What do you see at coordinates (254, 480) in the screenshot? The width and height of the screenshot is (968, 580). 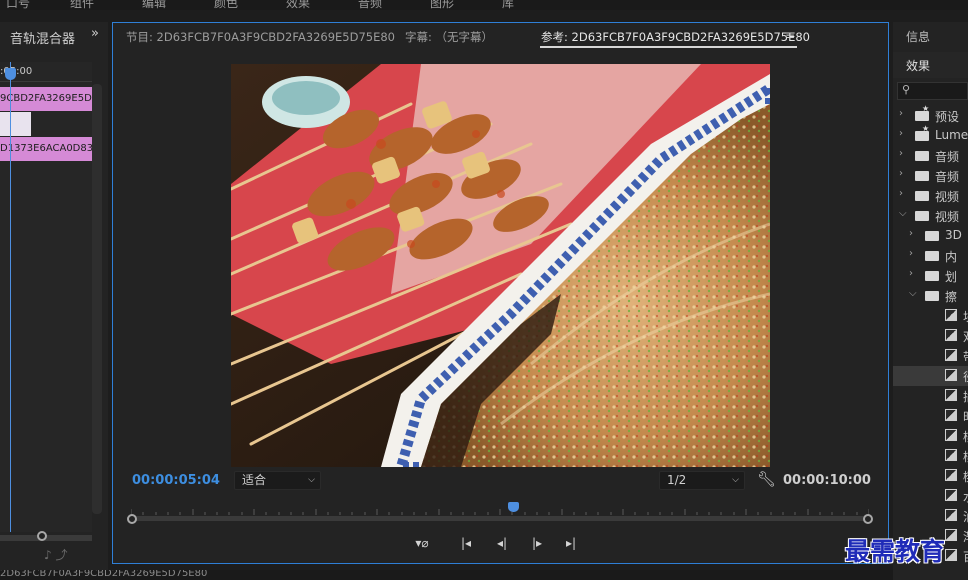 I see `zoom-level-value: 适合` at bounding box center [254, 480].